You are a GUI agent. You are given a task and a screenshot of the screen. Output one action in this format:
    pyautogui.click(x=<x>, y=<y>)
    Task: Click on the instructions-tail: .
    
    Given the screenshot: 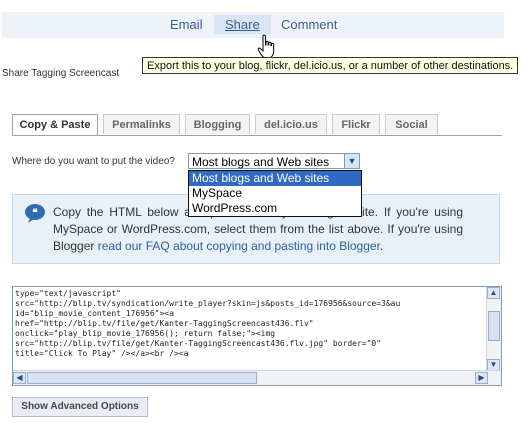 What is the action you would take?
    pyautogui.click(x=381, y=246)
    